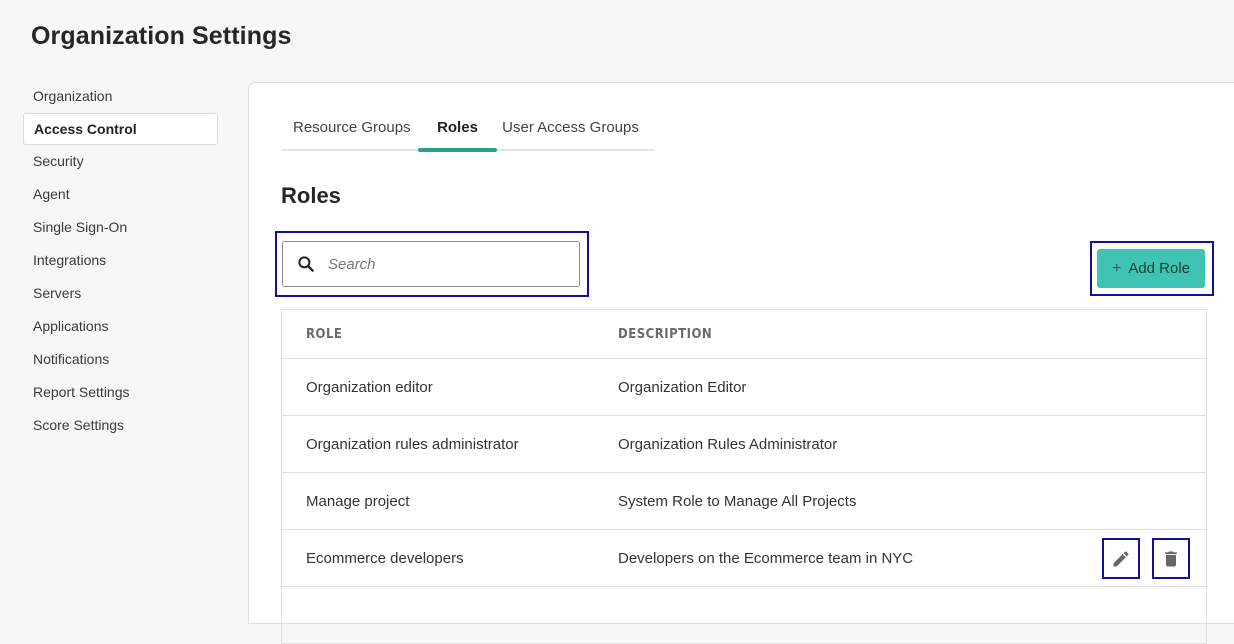  I want to click on tab-bar: Resource Groups Roles User Access Groups, so click(468, 130).